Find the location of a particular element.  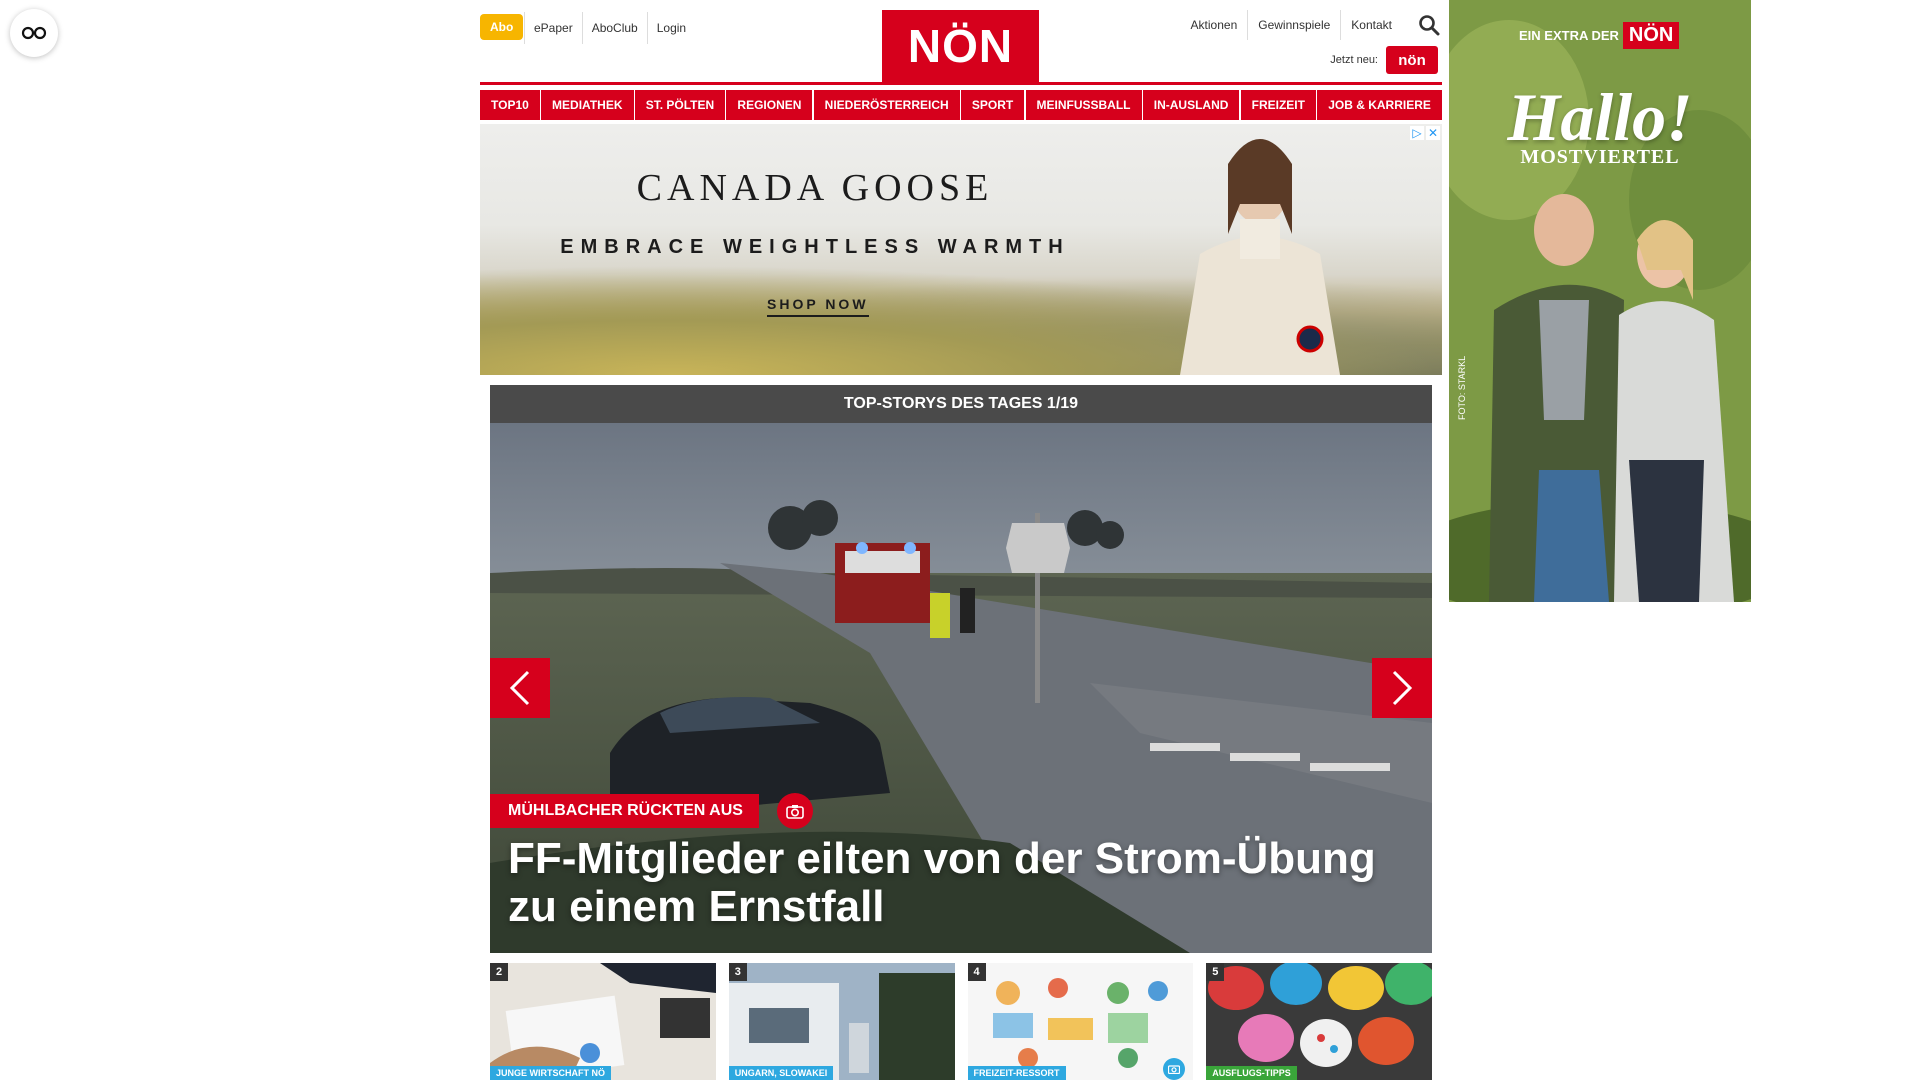

sky-noen-logo: NÖN is located at coordinates (1651, 35).